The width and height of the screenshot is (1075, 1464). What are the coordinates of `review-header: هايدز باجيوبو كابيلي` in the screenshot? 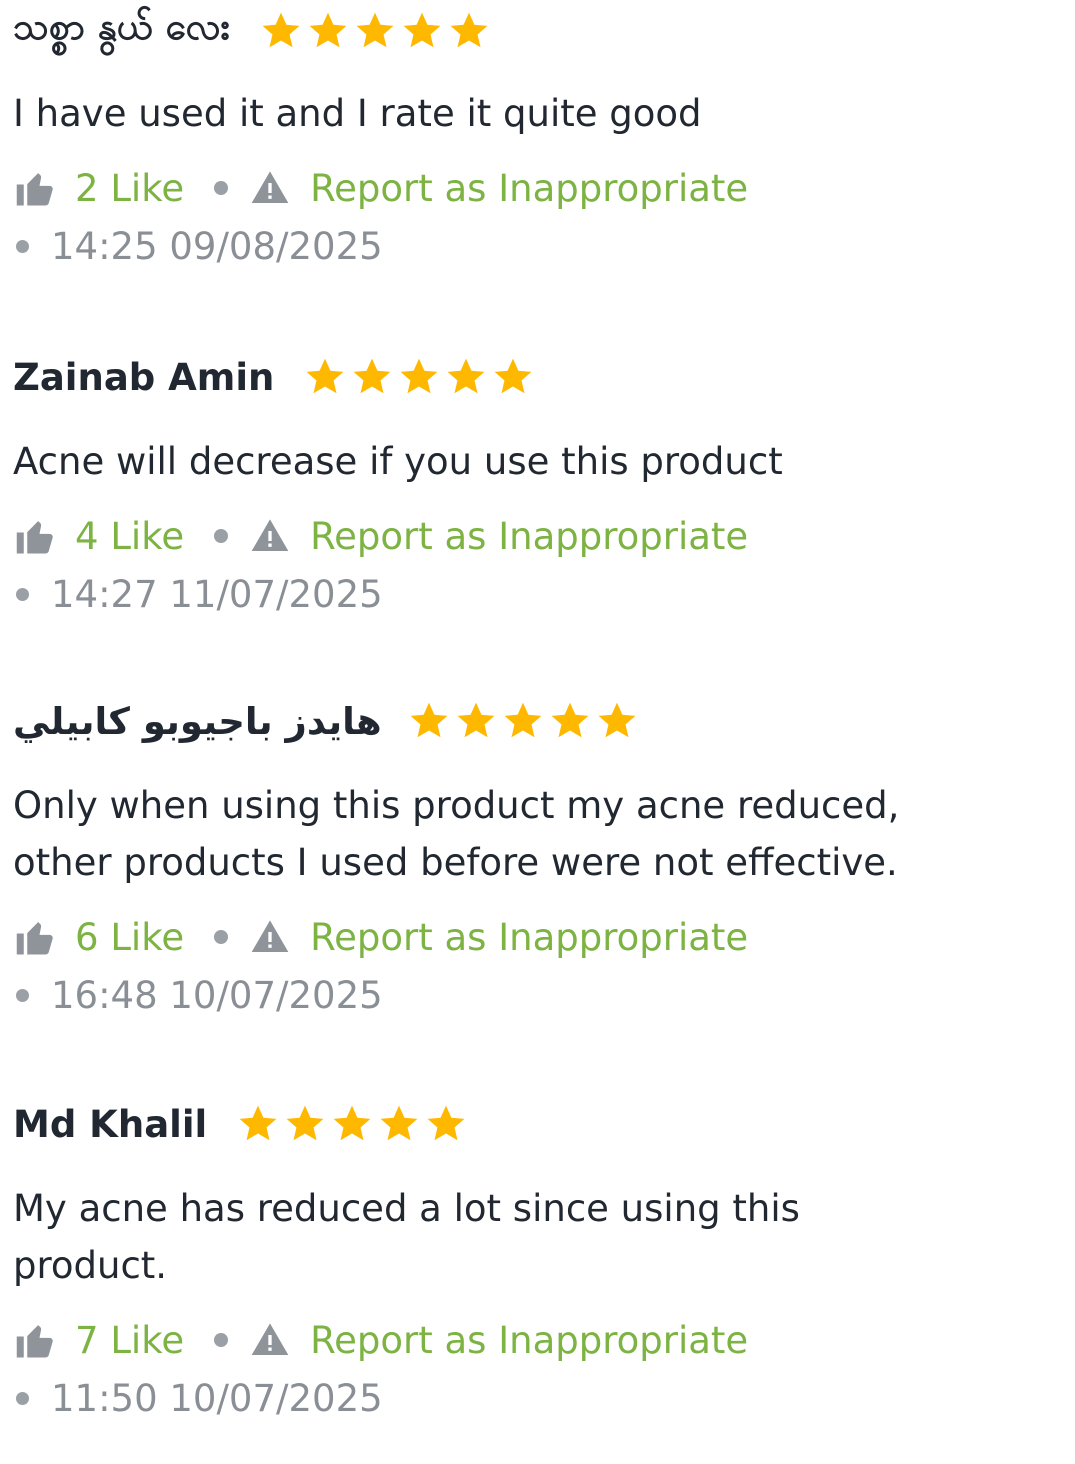 It's located at (533, 721).